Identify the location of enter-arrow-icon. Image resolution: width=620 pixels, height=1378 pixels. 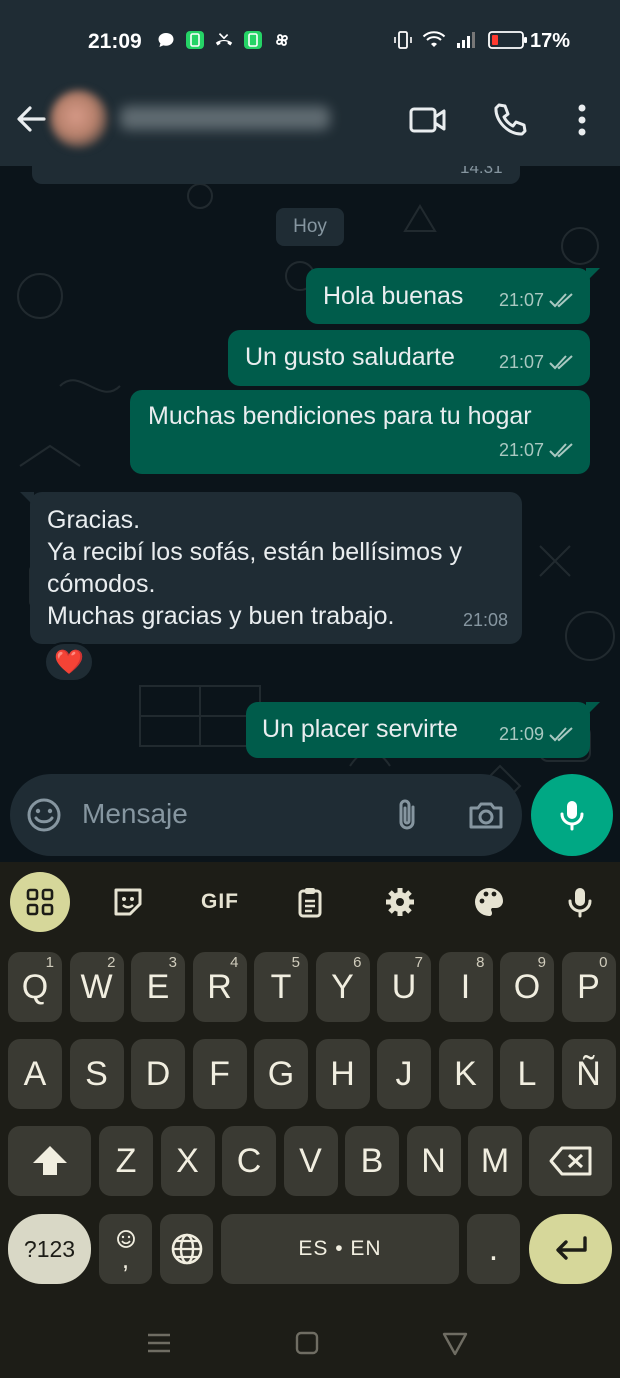
(571, 1248).